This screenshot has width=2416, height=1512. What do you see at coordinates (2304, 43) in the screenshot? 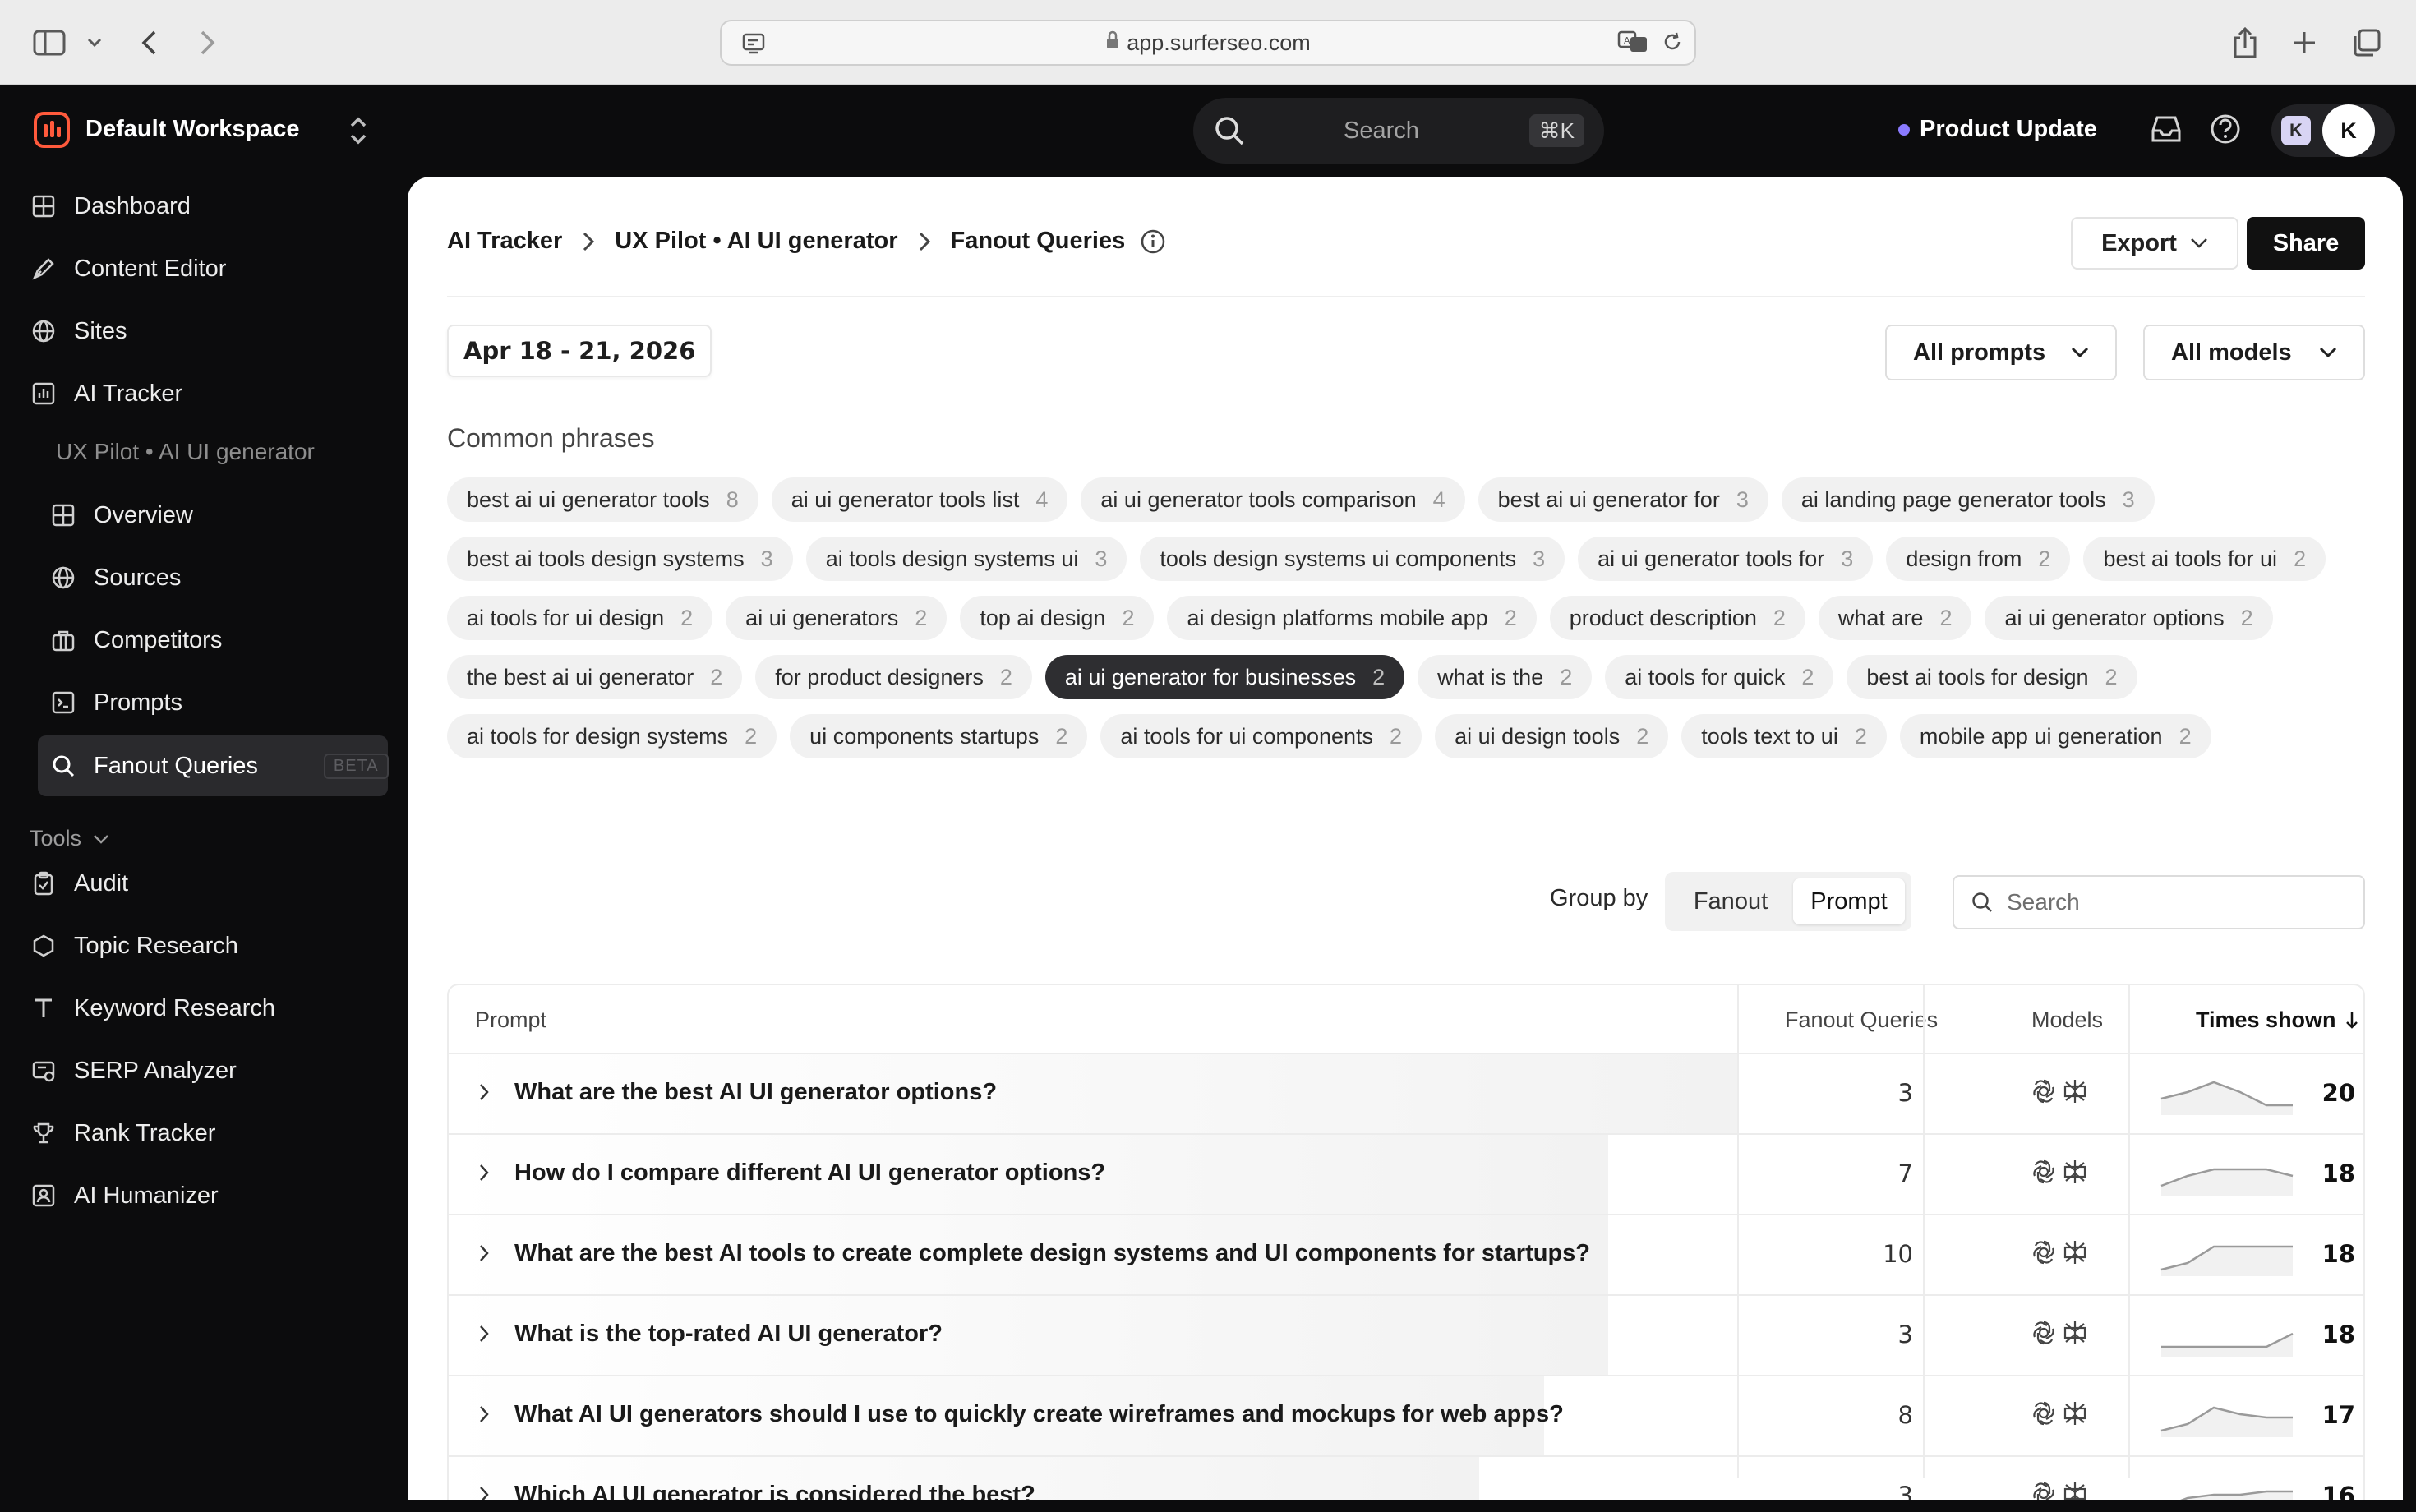
I see `new-tab-icon` at bounding box center [2304, 43].